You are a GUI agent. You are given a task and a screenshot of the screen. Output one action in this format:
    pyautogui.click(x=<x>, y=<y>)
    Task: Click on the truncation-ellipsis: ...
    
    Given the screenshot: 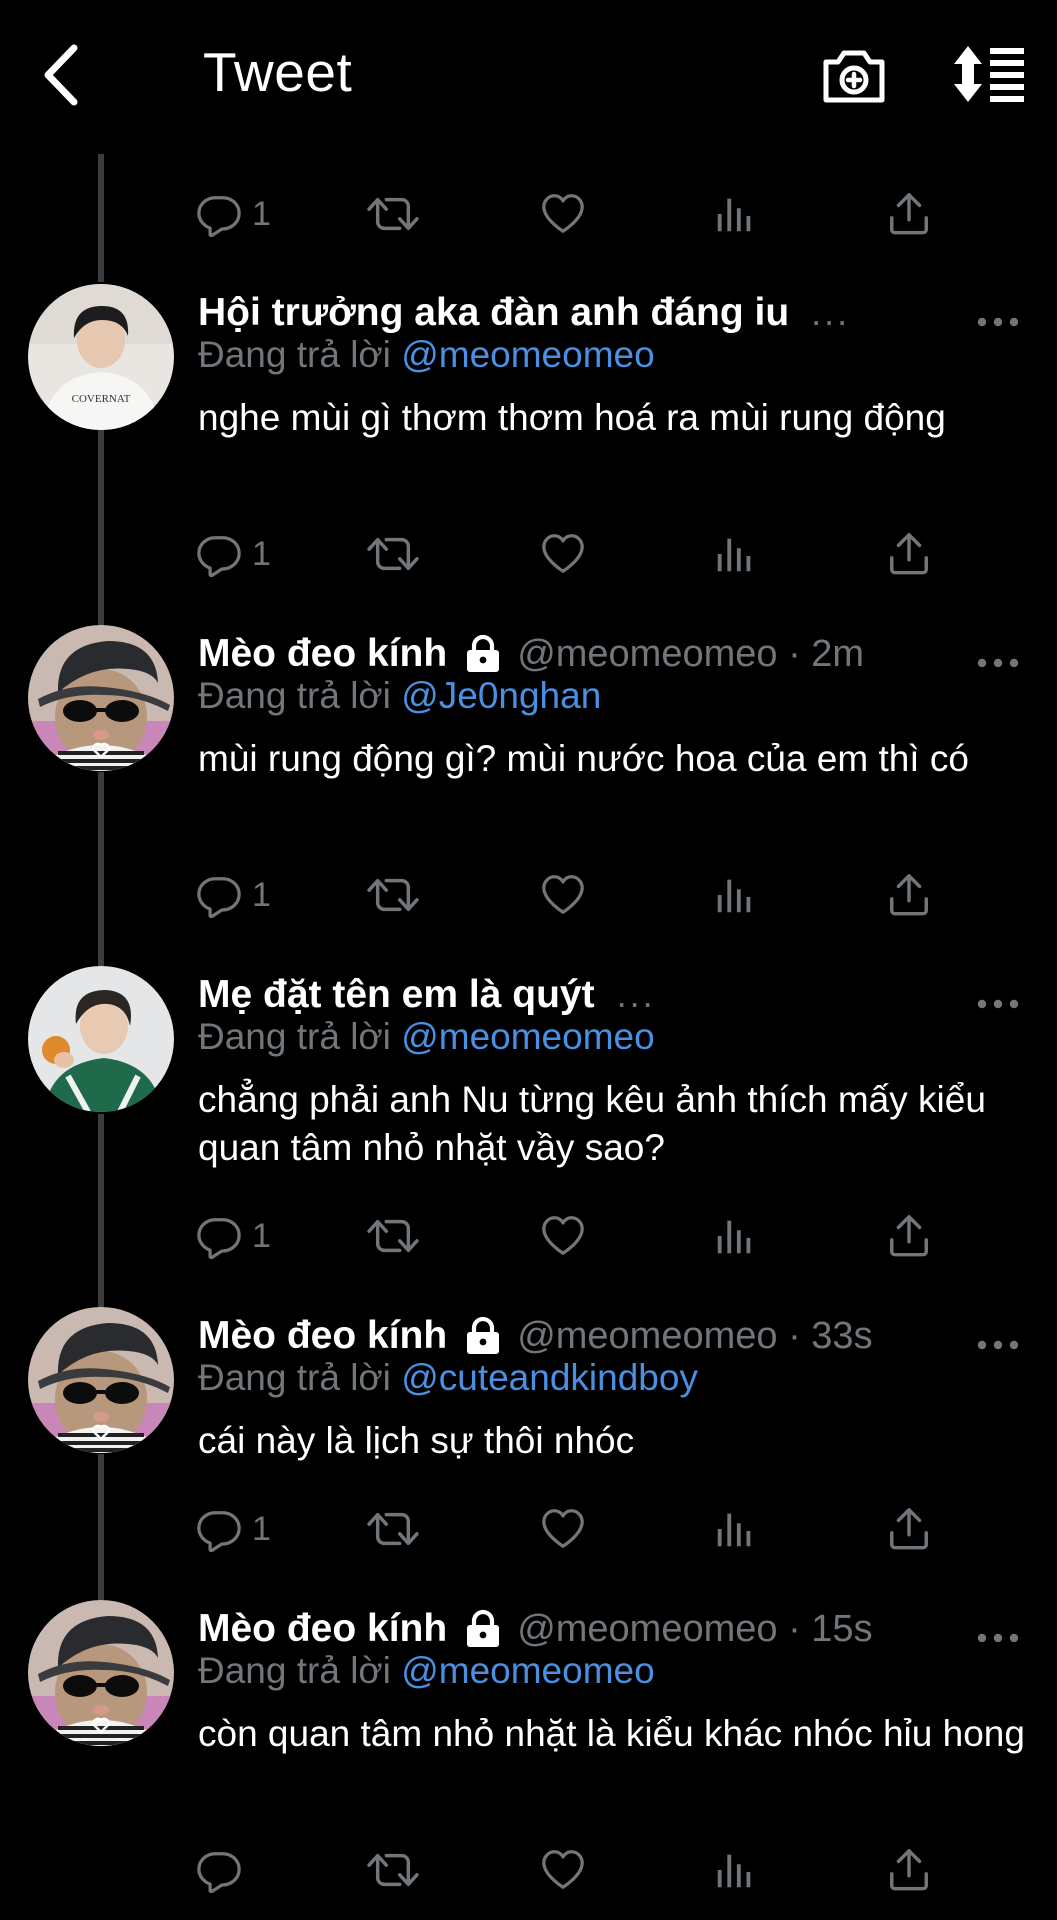 What is the action you would take?
    pyautogui.click(x=636, y=994)
    